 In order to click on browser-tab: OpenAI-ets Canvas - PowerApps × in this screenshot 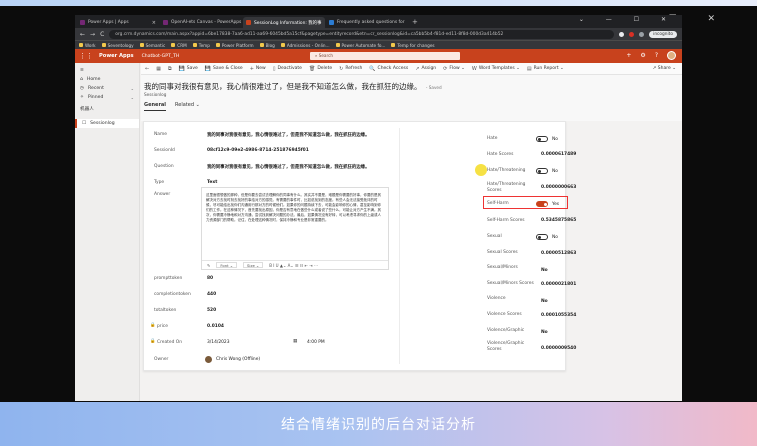, I will do `click(201, 22)`.